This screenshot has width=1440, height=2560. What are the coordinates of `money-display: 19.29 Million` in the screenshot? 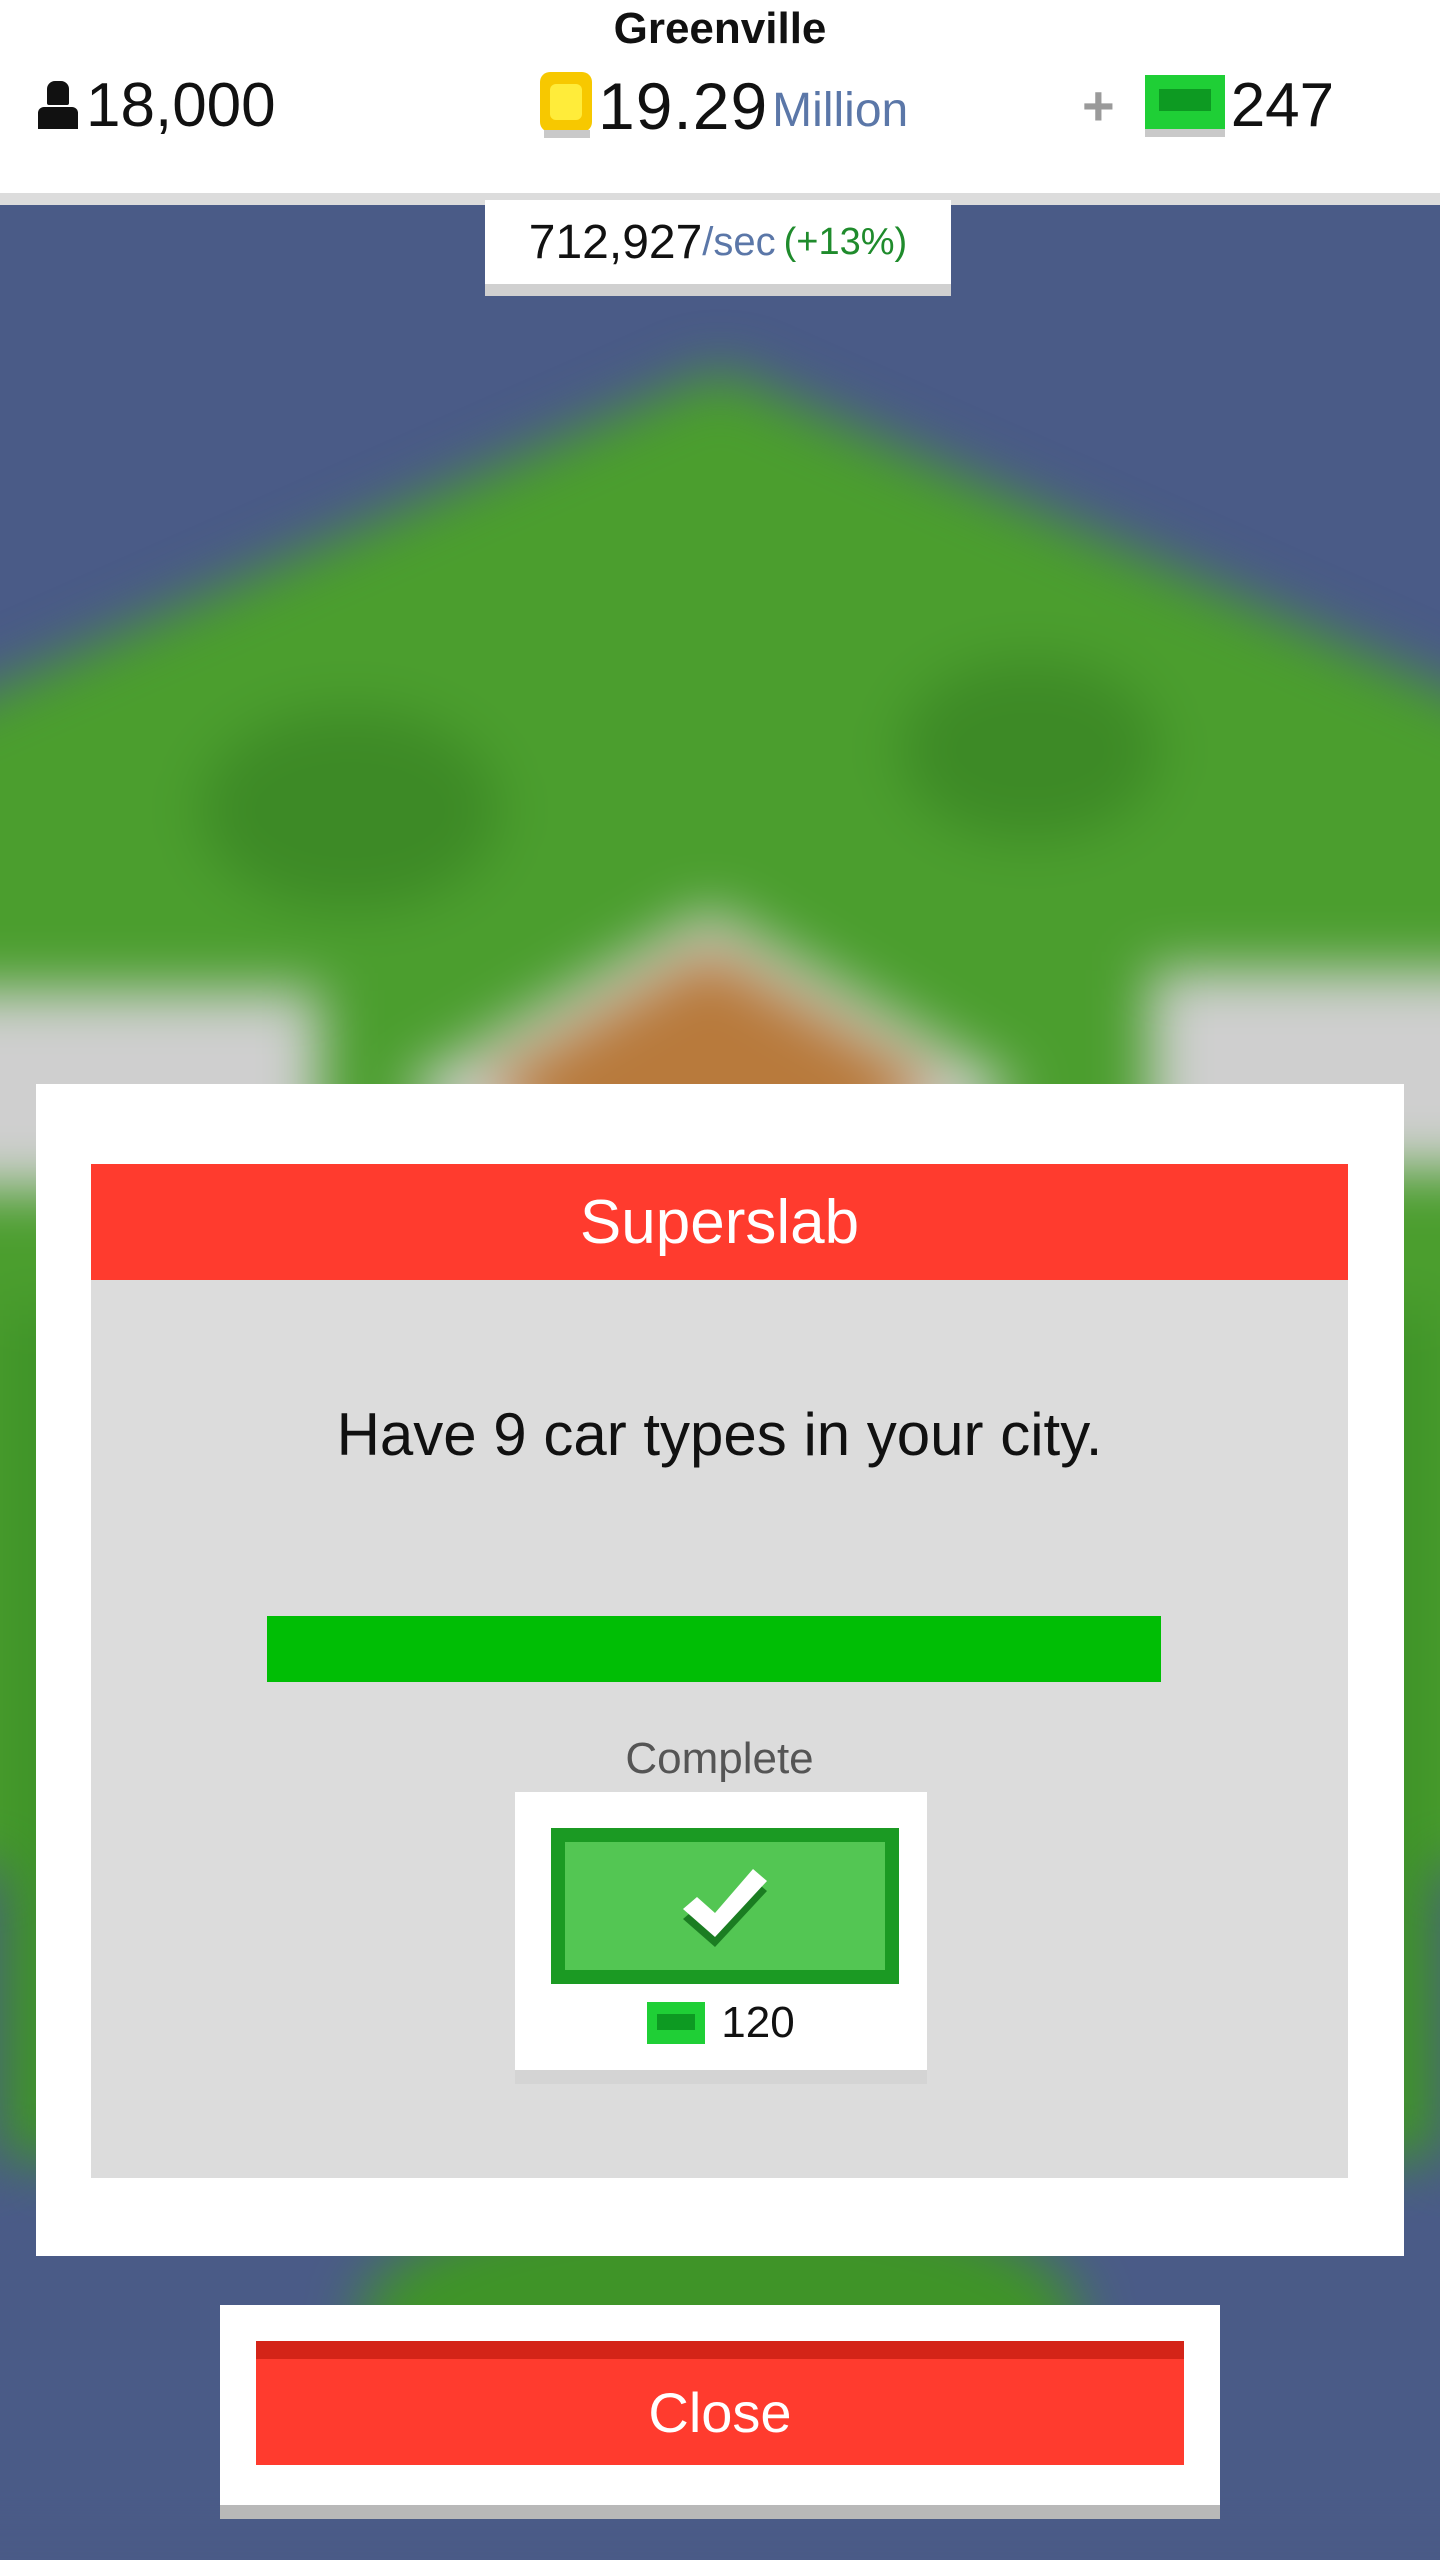 It's located at (724, 106).